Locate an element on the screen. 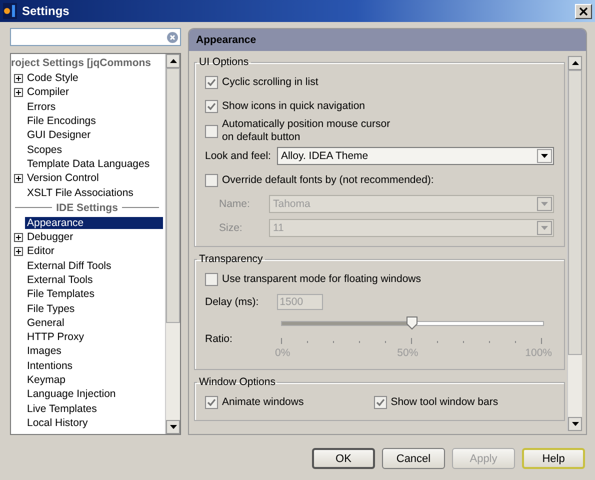 This screenshot has height=480, width=595. checkbox-label: Animate windows is located at coordinates (263, 402).